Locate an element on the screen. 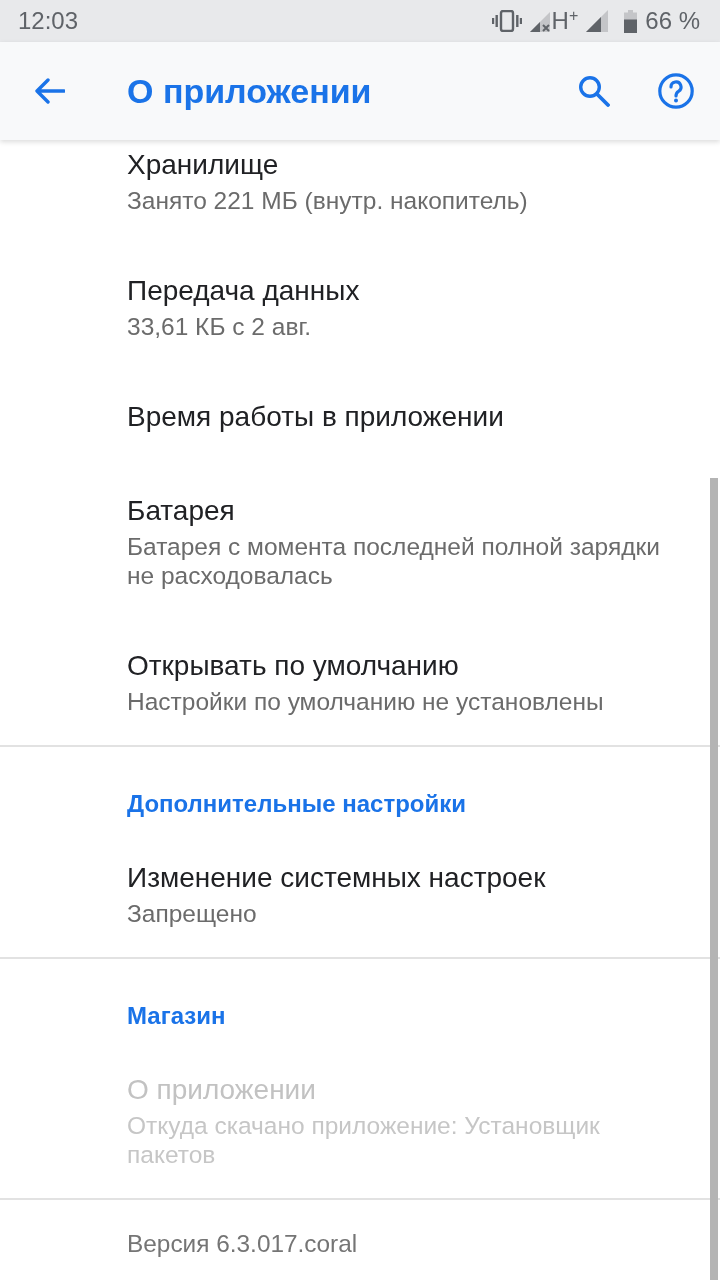  settings-item: Передача данных 33,61 КБ с 2 авг. is located at coordinates (360, 307).